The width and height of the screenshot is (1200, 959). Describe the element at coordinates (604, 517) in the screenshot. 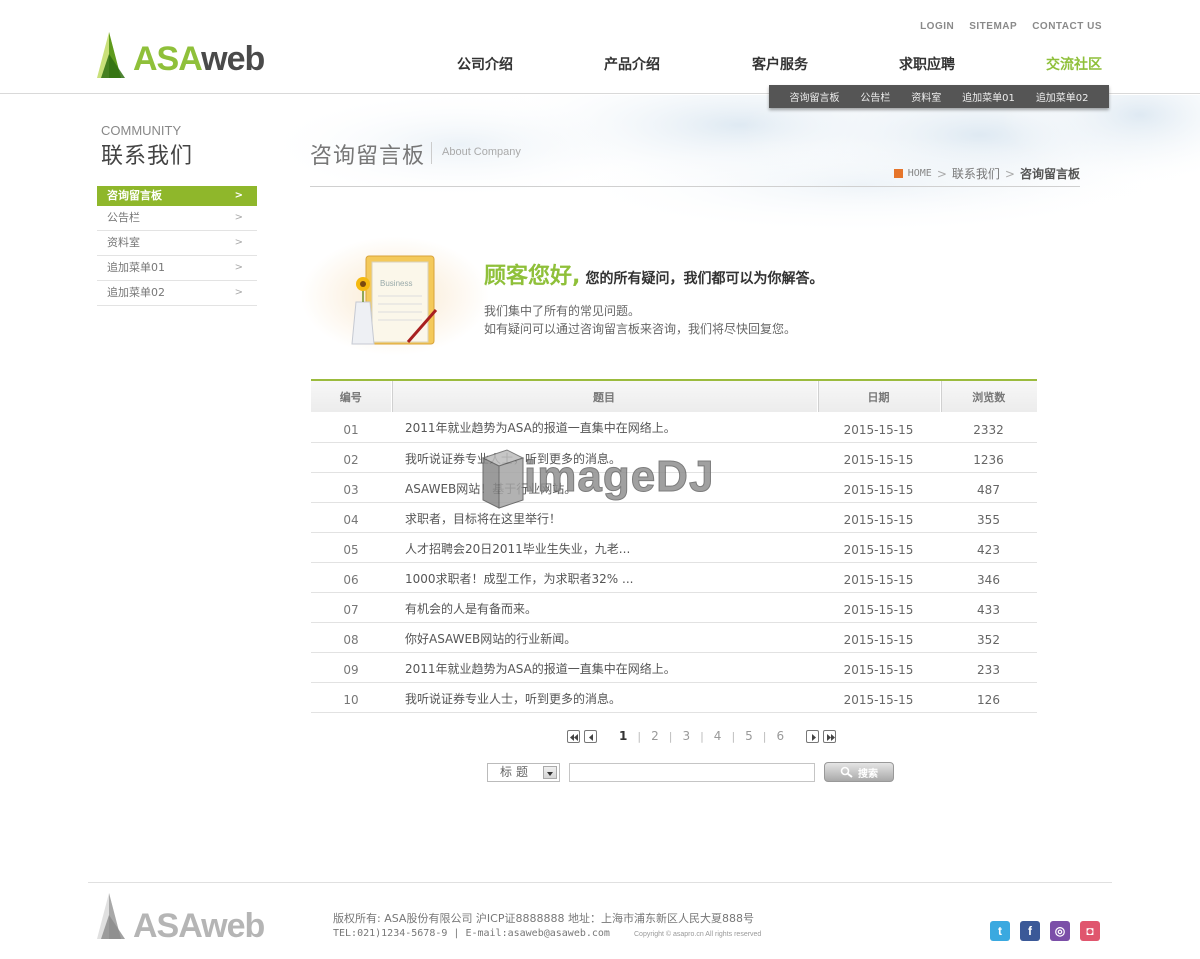

I see `row-title-link: 求职者，目标将在这里举行！` at that location.